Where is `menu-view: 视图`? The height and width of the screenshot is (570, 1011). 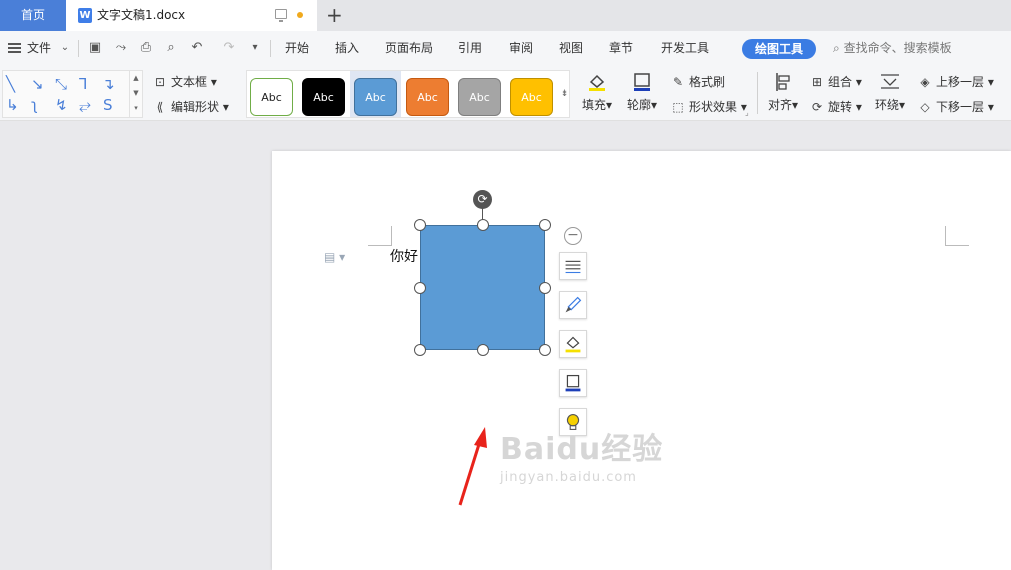 menu-view: 视图 is located at coordinates (571, 48).